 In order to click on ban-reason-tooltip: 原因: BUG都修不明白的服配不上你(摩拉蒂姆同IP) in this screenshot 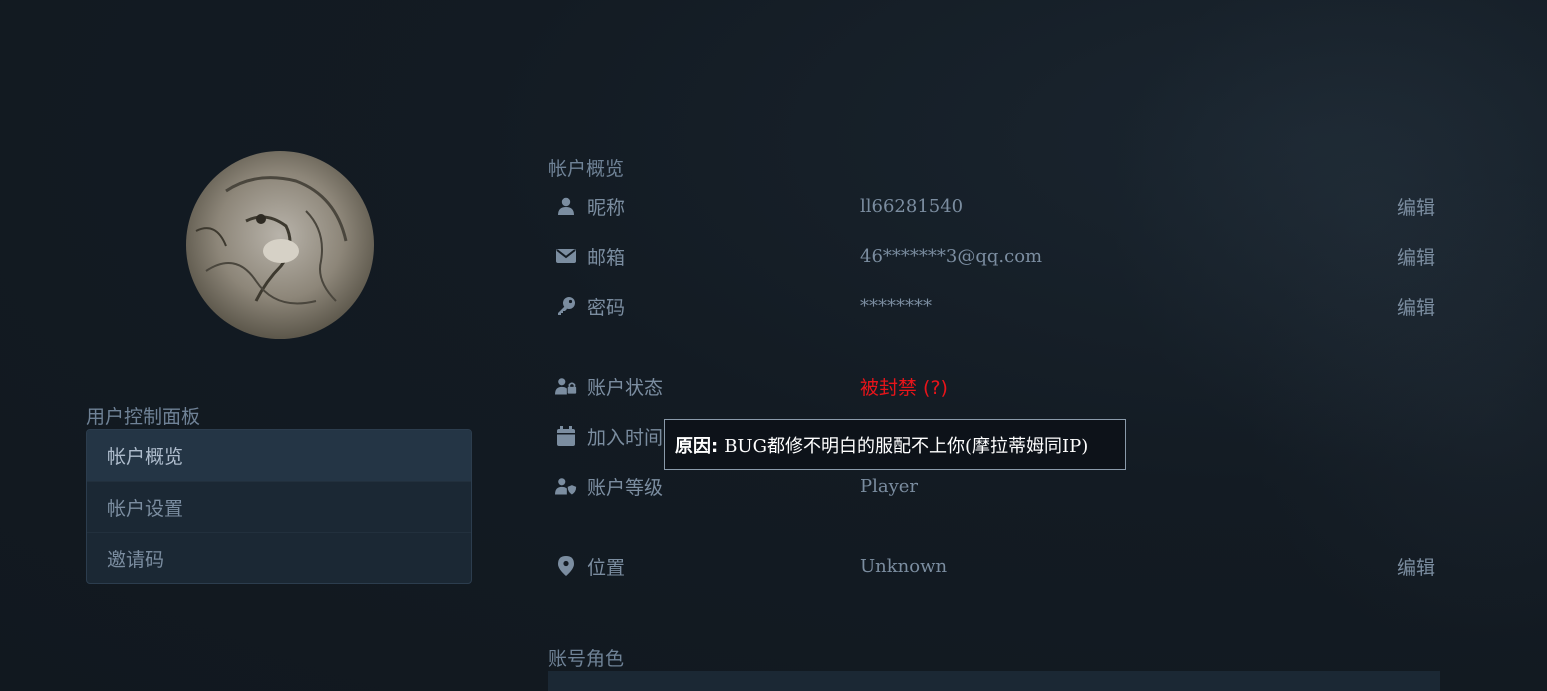, I will do `click(895, 444)`.